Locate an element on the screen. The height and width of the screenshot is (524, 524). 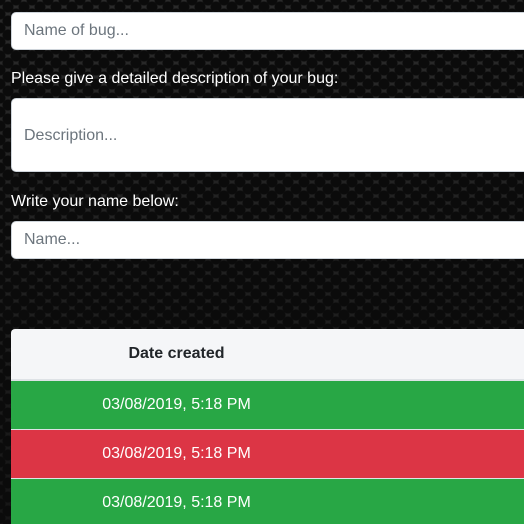
table-header: Date created is located at coordinates (267, 354).